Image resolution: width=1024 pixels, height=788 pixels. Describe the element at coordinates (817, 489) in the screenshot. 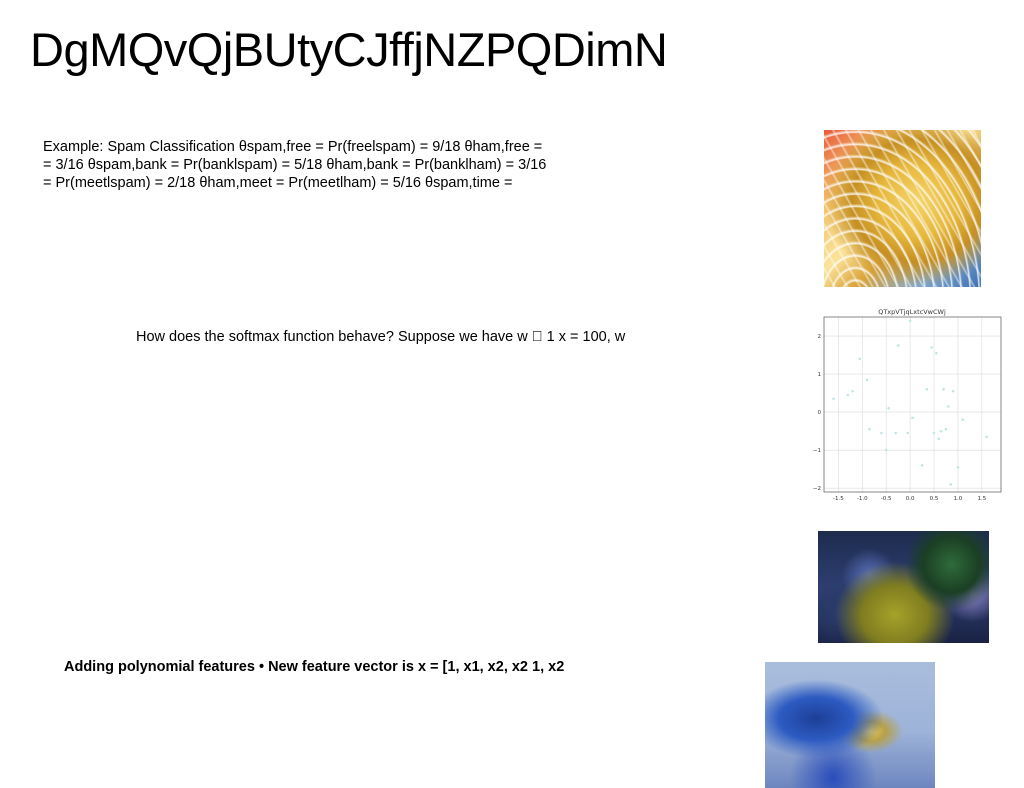

I see `y-tick-label: −2` at that location.